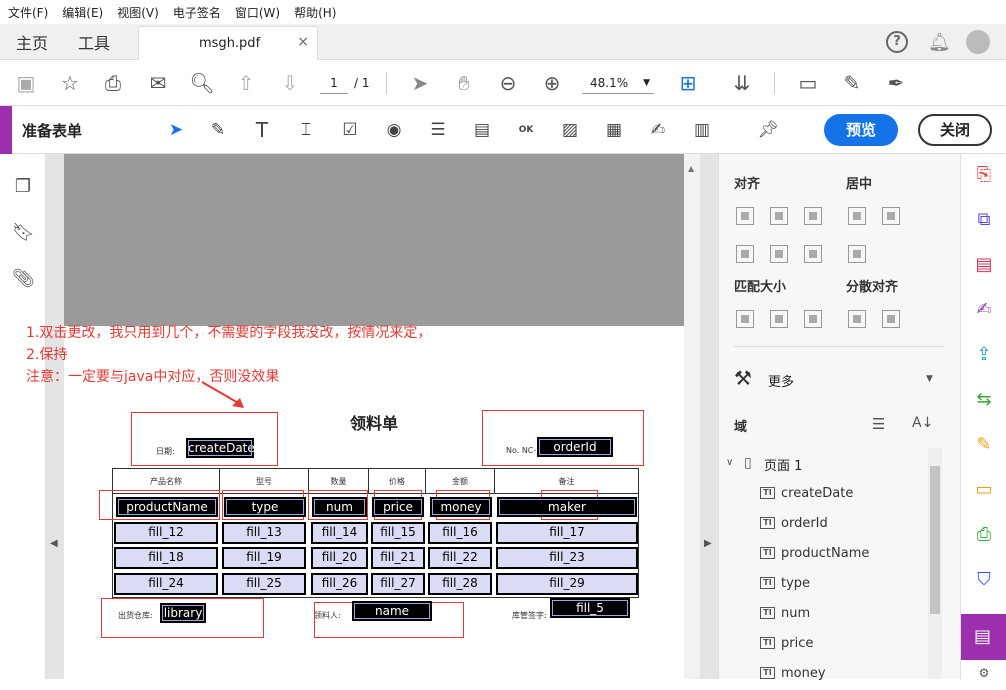 The width and height of the screenshot is (1006, 690). I want to click on next-page-icon: ⇩, so click(290, 83).